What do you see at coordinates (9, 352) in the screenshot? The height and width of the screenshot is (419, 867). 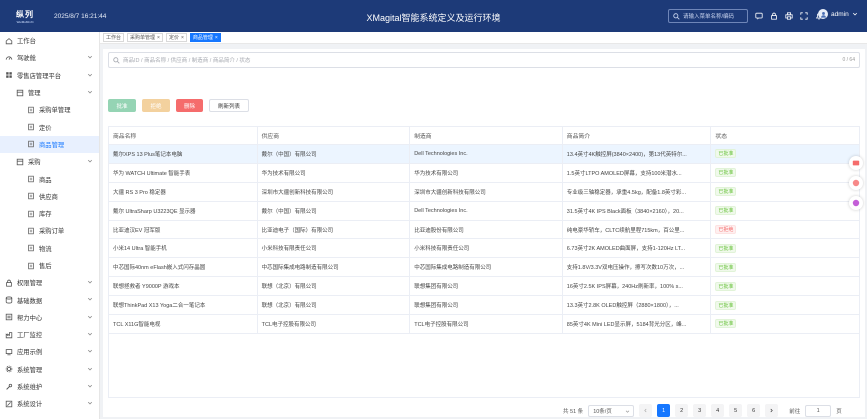 I see `app-icon` at bounding box center [9, 352].